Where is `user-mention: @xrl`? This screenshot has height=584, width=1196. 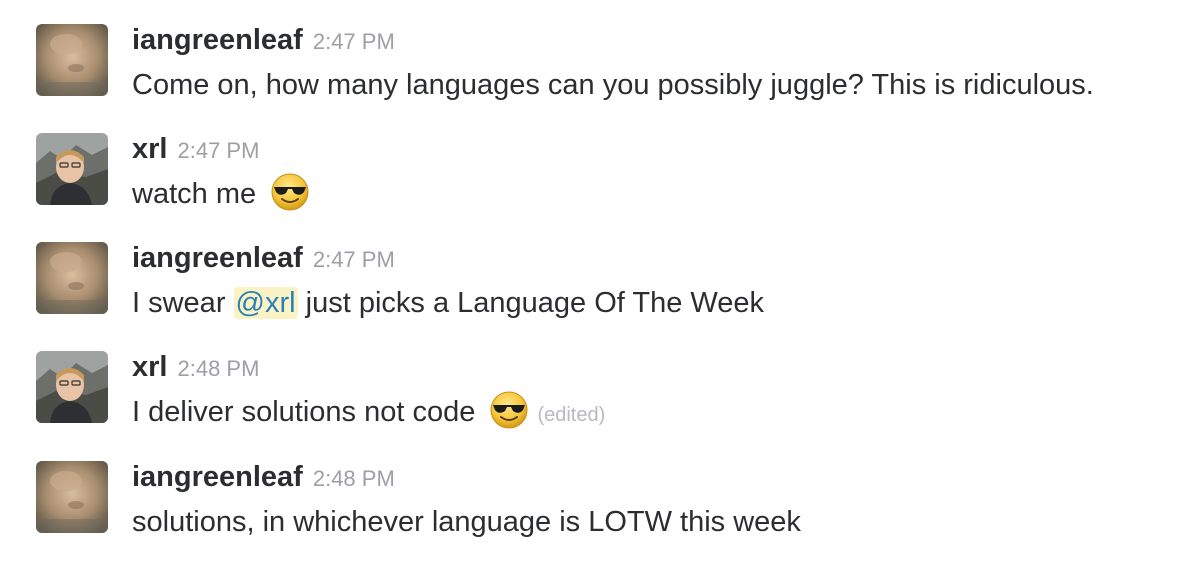
user-mention: @xrl is located at coordinates (265, 303).